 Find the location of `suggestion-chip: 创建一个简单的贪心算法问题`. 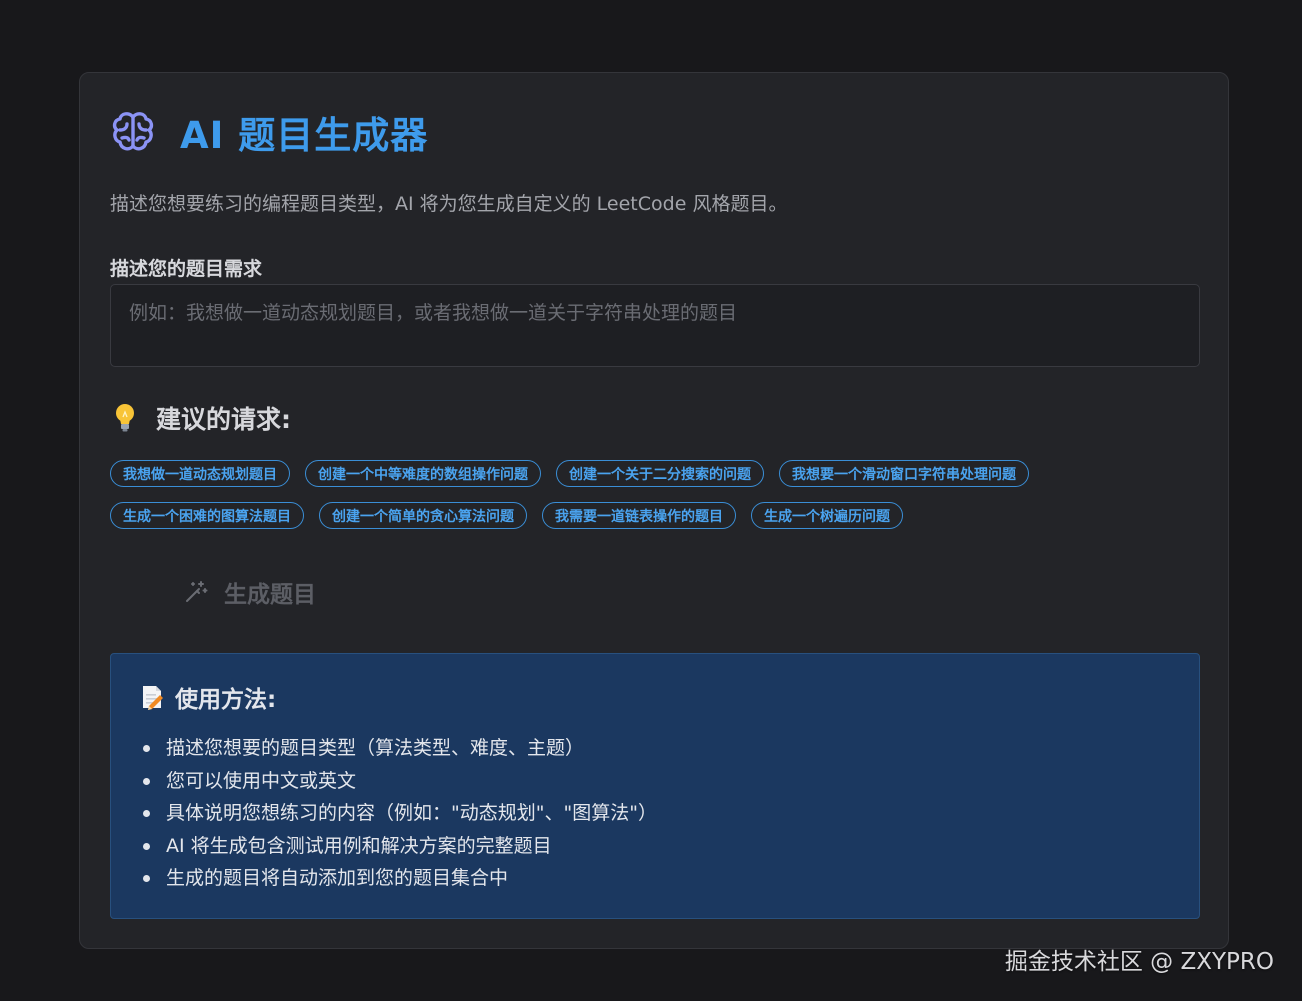

suggestion-chip: 创建一个简单的贪心算法问题 is located at coordinates (423, 515).